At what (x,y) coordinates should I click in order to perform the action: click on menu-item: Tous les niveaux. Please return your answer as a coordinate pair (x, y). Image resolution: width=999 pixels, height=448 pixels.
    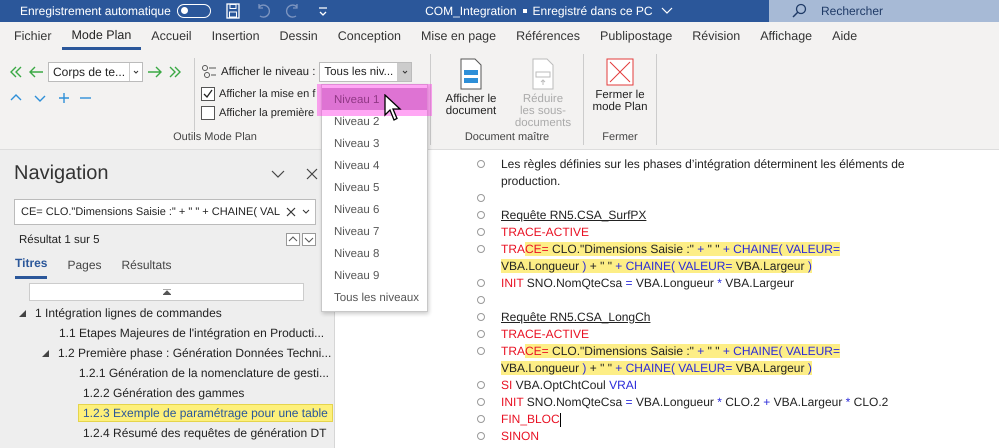
    Looking at the image, I should click on (374, 297).